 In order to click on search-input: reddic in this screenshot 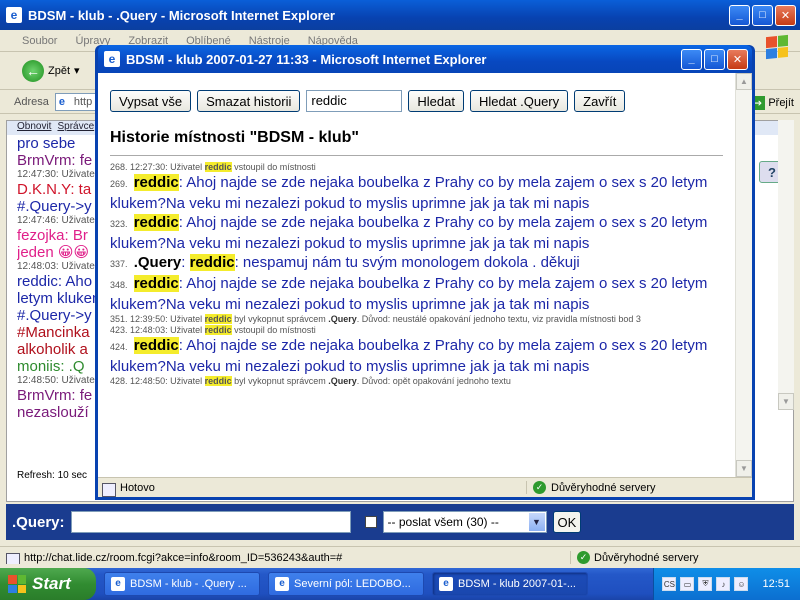, I will do `click(354, 101)`.